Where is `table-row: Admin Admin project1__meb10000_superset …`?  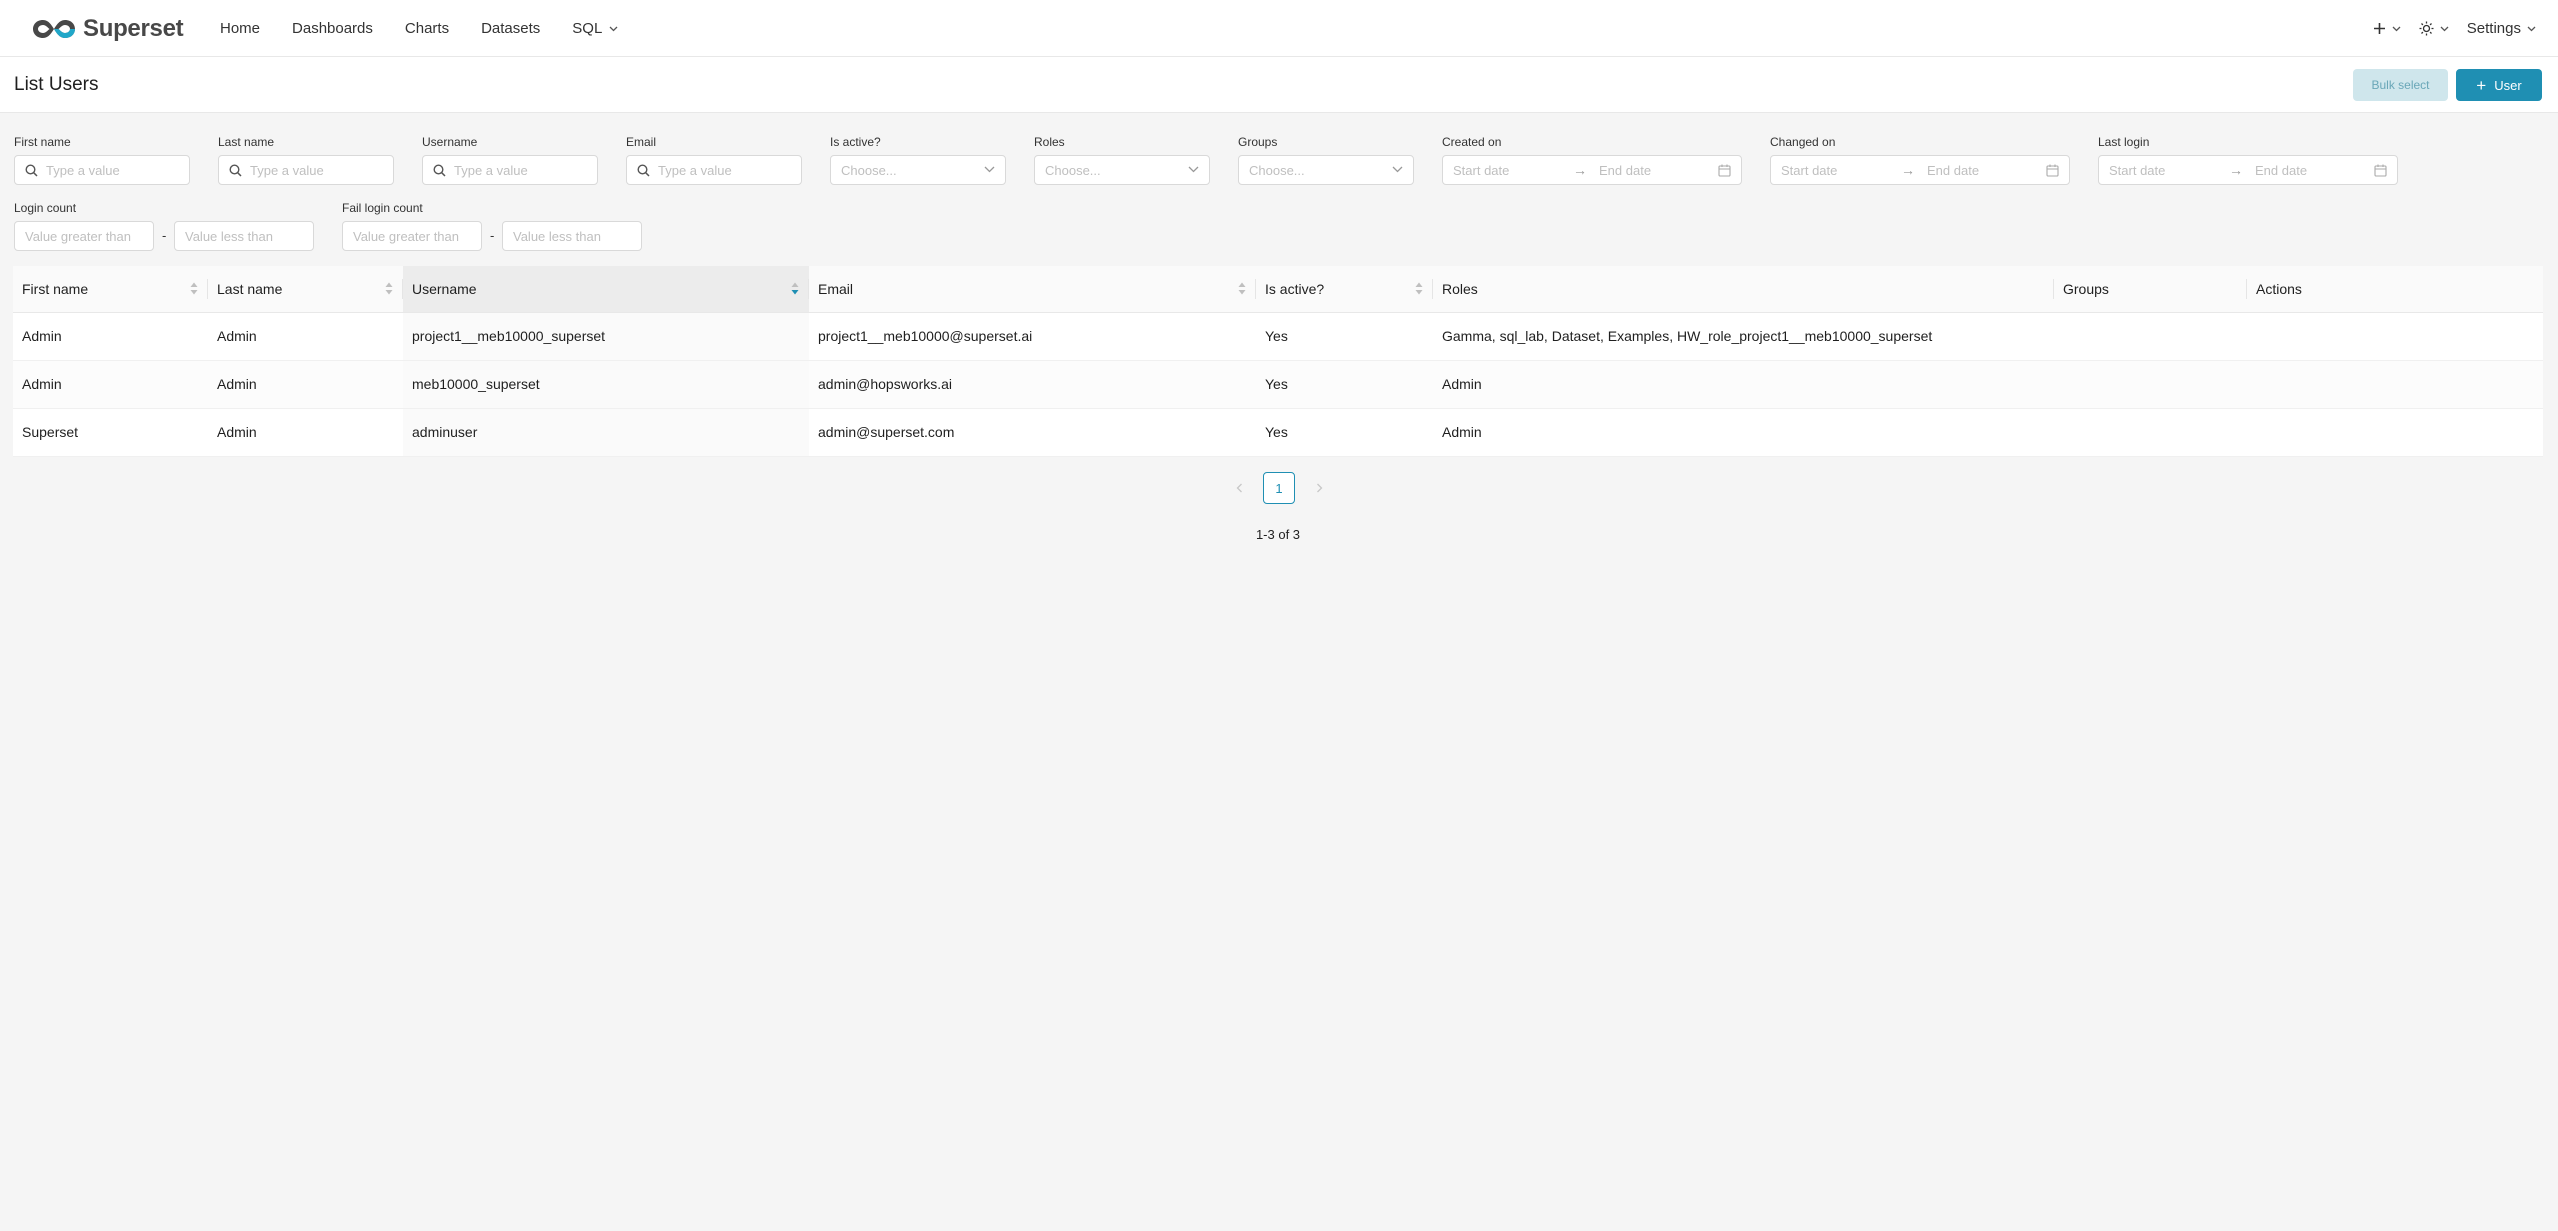 table-row: Admin Admin project1__meb10000_superset … is located at coordinates (1278, 336).